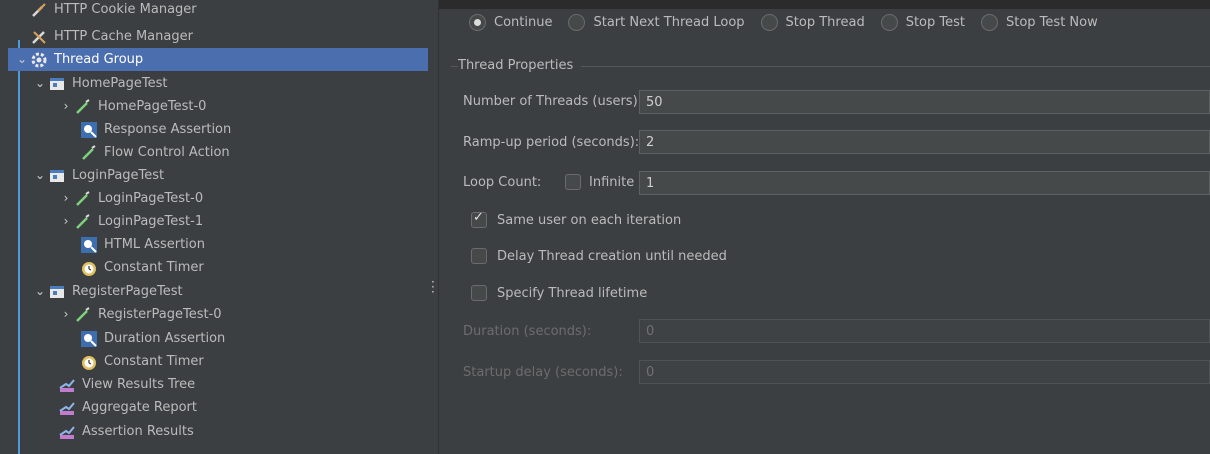 The width and height of the screenshot is (1210, 454). I want to click on infinite-checkbox, so click(573, 182).